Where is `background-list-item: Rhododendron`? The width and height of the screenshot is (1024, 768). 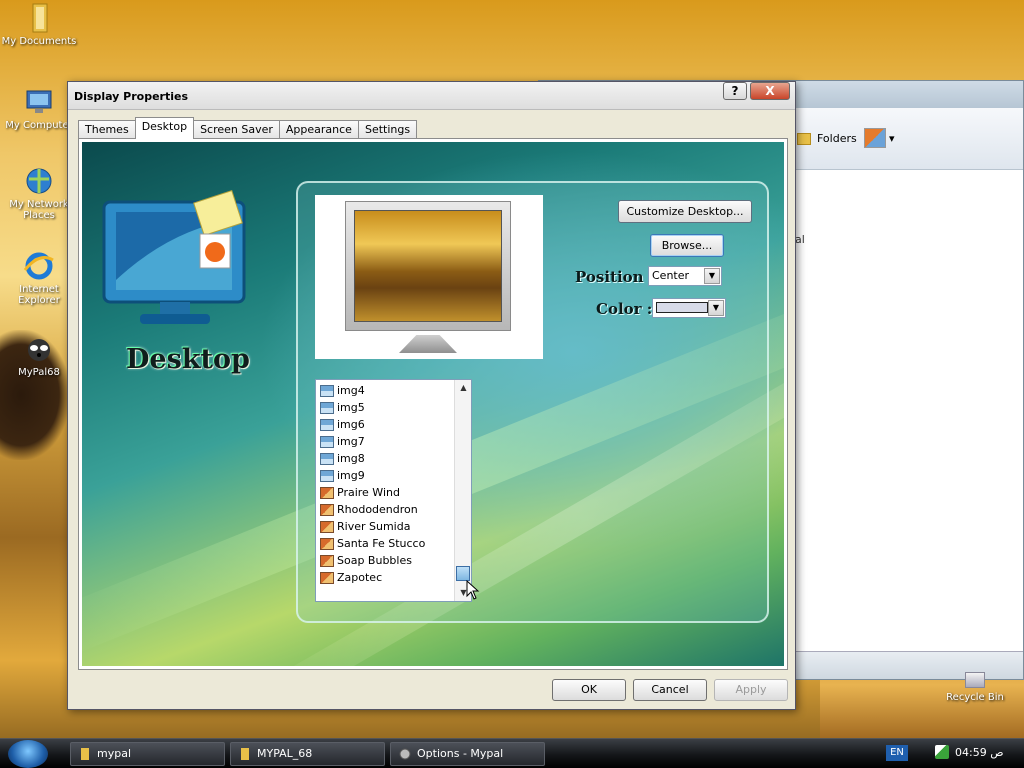 background-list-item: Rhododendron is located at coordinates (386, 509).